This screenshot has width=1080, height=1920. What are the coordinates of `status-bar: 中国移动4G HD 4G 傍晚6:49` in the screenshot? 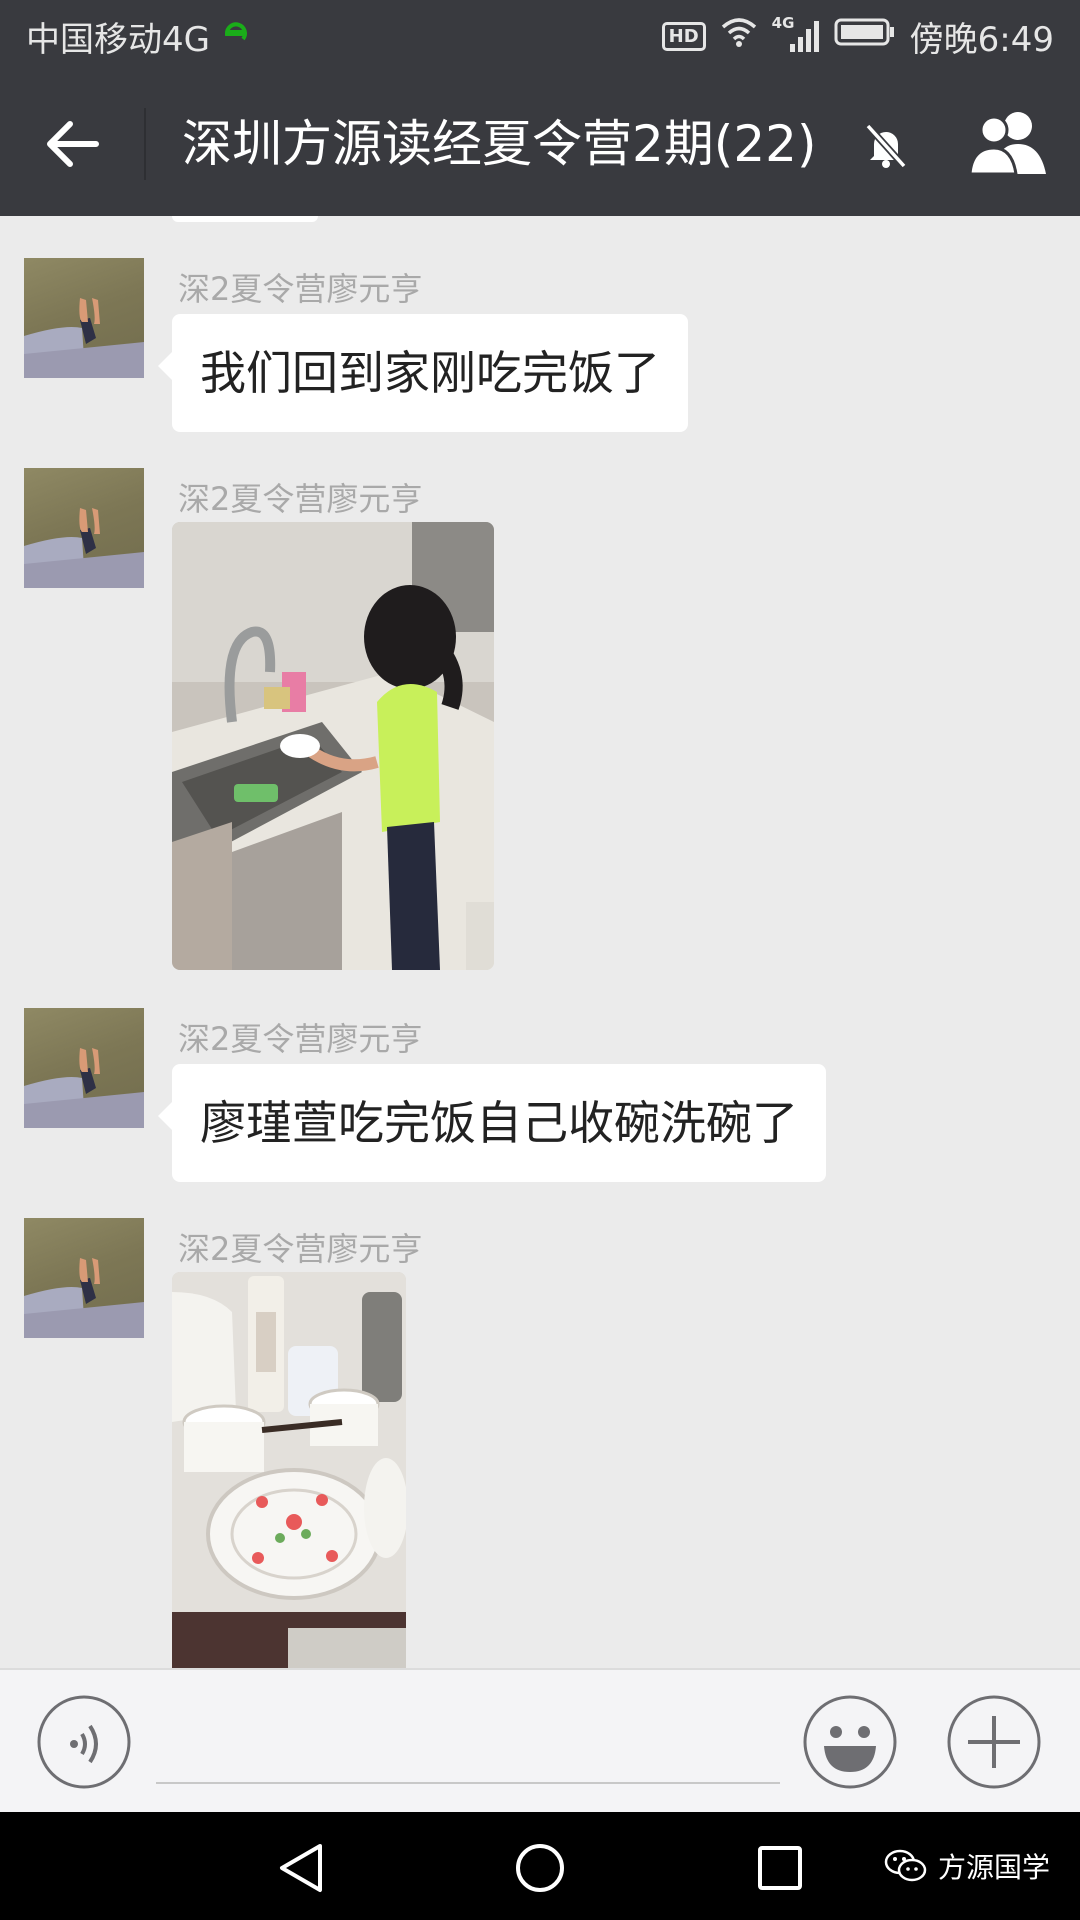 It's located at (540, 36).